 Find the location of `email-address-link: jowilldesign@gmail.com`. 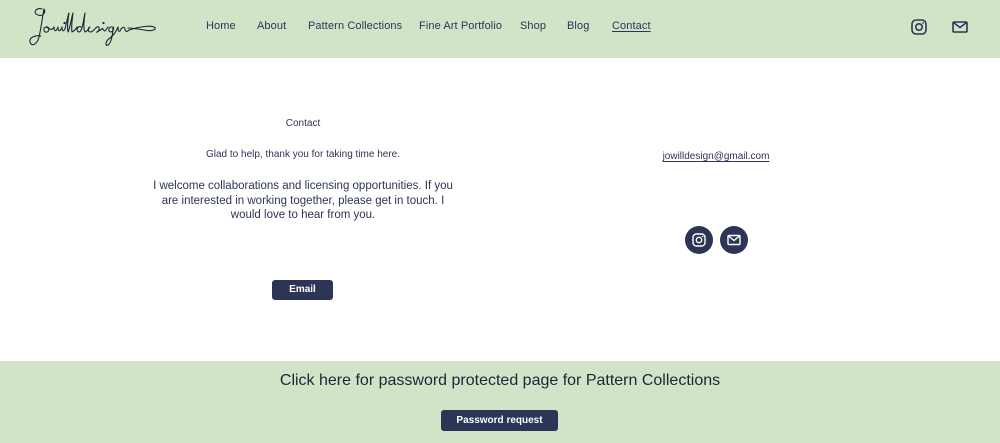

email-address-link: jowilldesign@gmail.com is located at coordinates (716, 156).